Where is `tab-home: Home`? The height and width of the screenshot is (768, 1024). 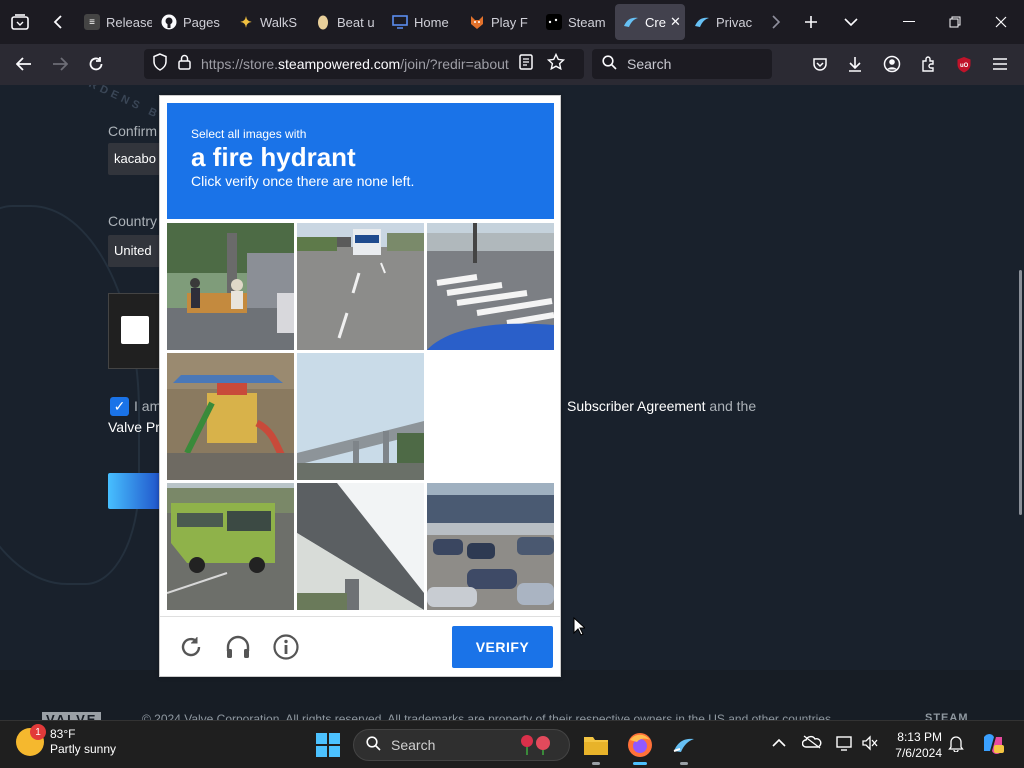 tab-home: Home is located at coordinates (422, 22).